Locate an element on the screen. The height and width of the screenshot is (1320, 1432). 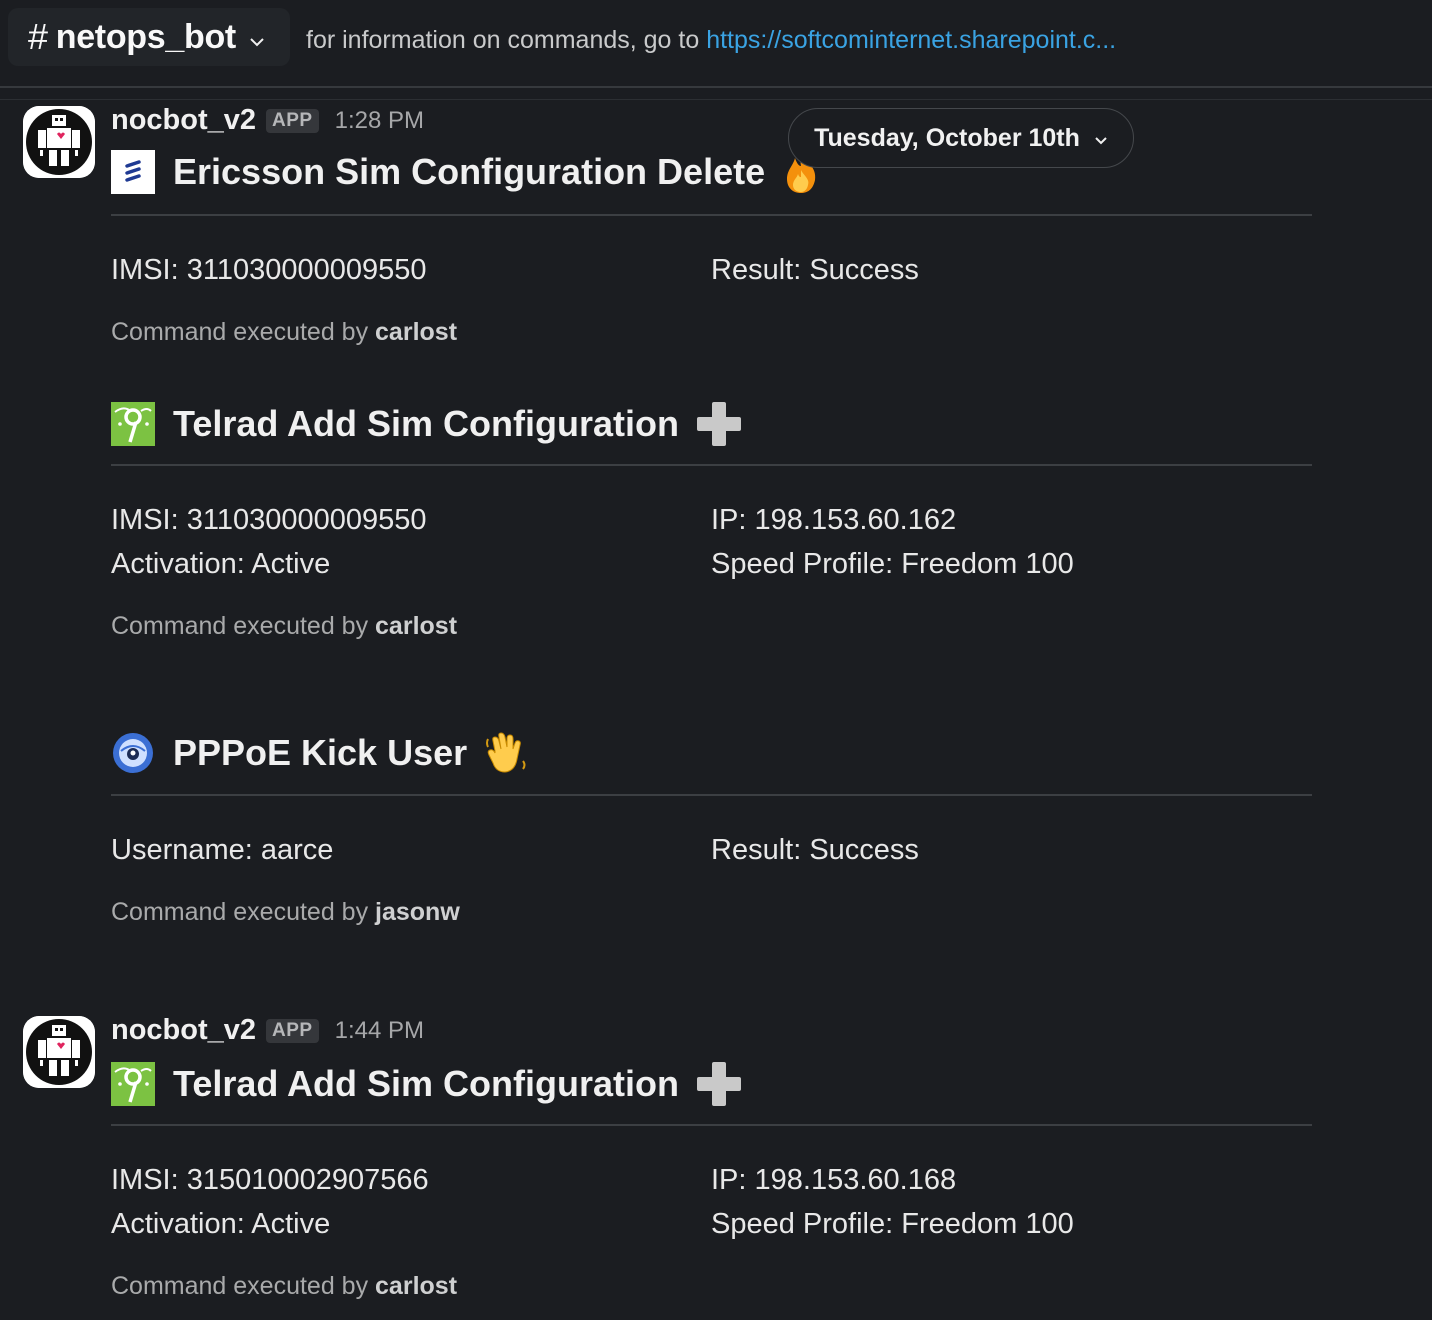
field-imsi: IMSI: 315010002907566 is located at coordinates (270, 1180).